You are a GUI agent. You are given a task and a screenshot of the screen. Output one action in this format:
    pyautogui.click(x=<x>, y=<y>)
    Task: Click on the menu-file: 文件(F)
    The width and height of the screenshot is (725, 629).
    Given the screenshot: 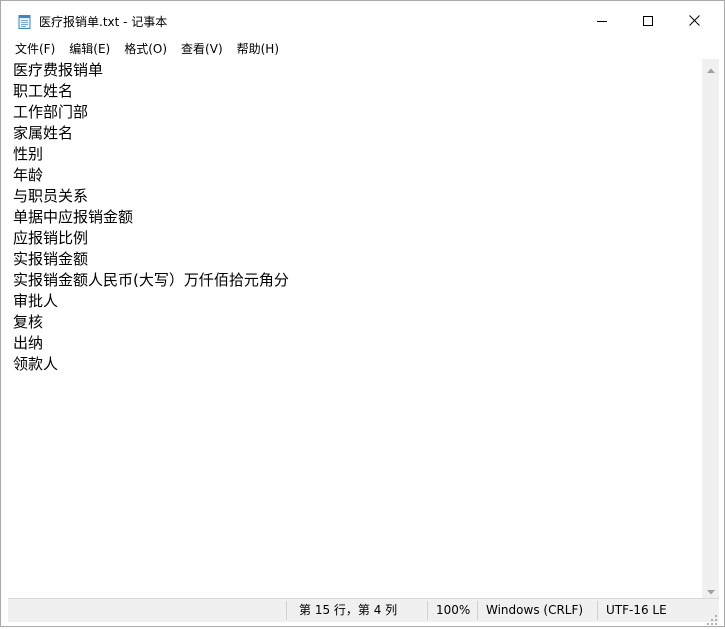 What is the action you would take?
    pyautogui.click(x=35, y=49)
    